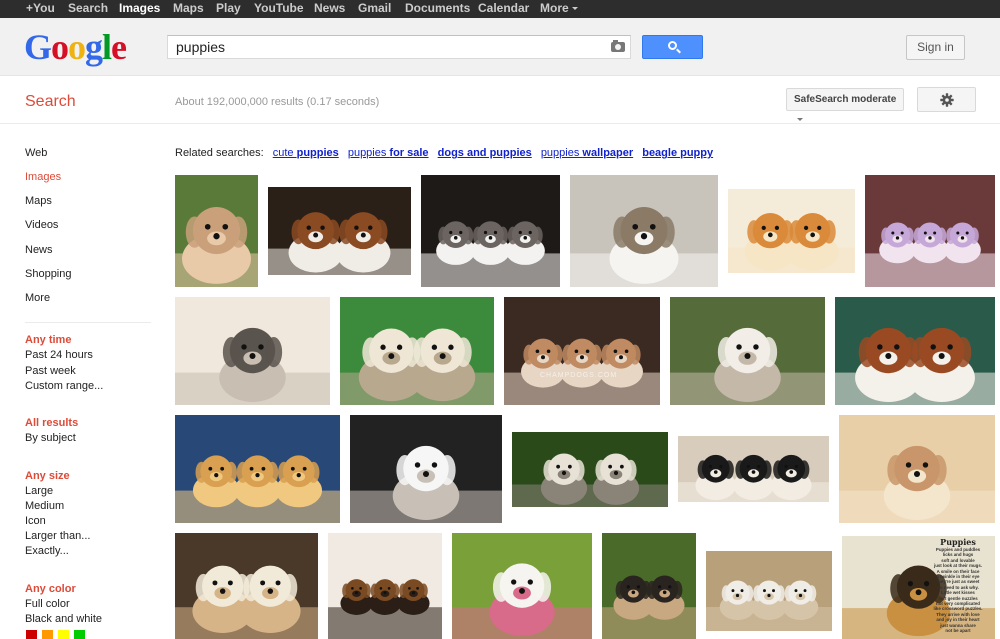  Describe the element at coordinates (50, 589) in the screenshot. I see `tool-any-color: Any color` at that location.